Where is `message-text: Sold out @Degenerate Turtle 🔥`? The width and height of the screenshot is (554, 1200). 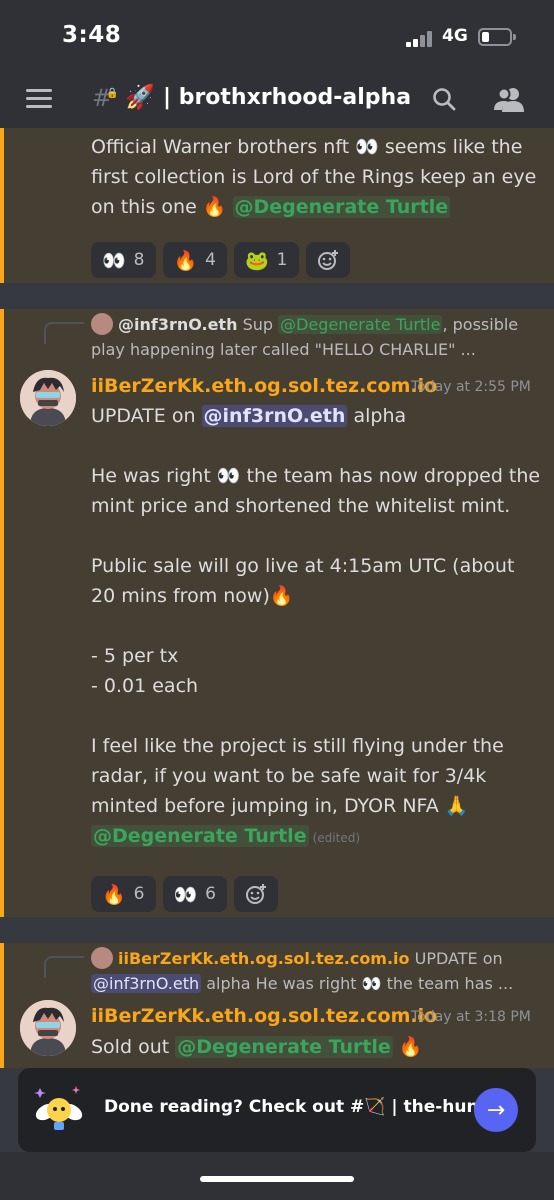
message-text: Sold out @Degenerate Turtle 🔥 is located at coordinates (257, 1047).